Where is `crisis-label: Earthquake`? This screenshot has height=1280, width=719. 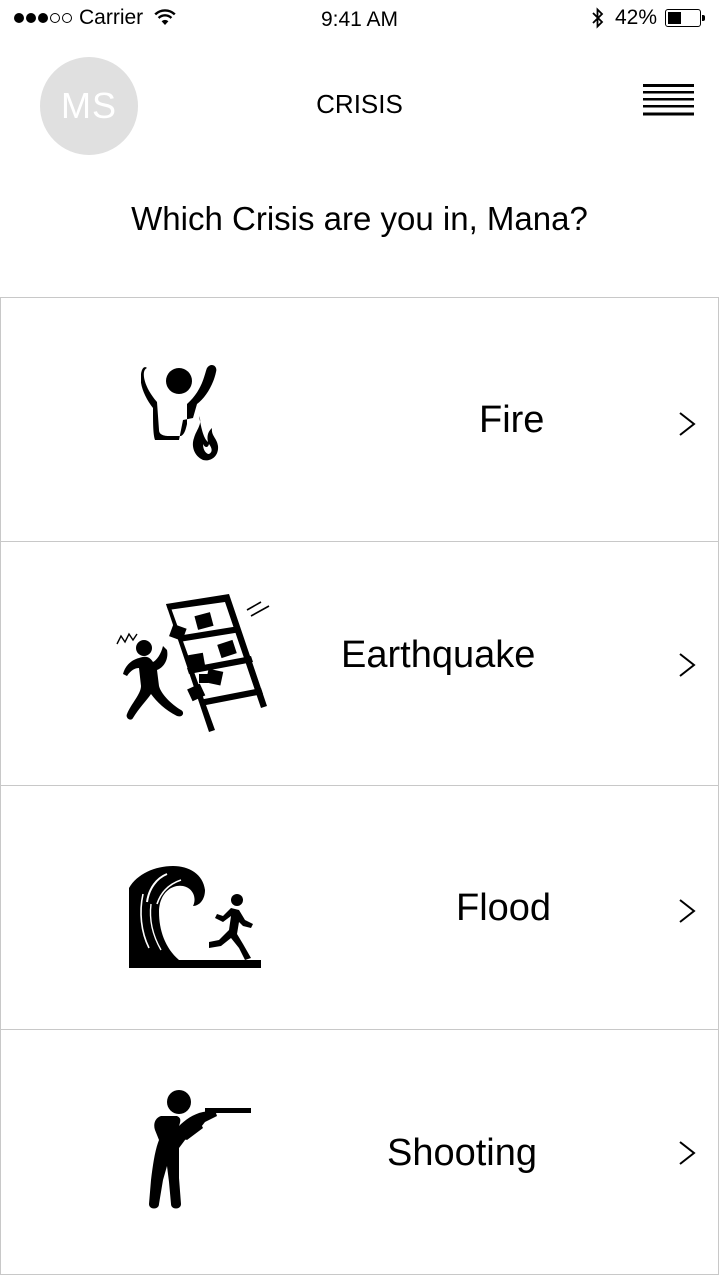 crisis-label: Earthquake is located at coordinates (438, 655).